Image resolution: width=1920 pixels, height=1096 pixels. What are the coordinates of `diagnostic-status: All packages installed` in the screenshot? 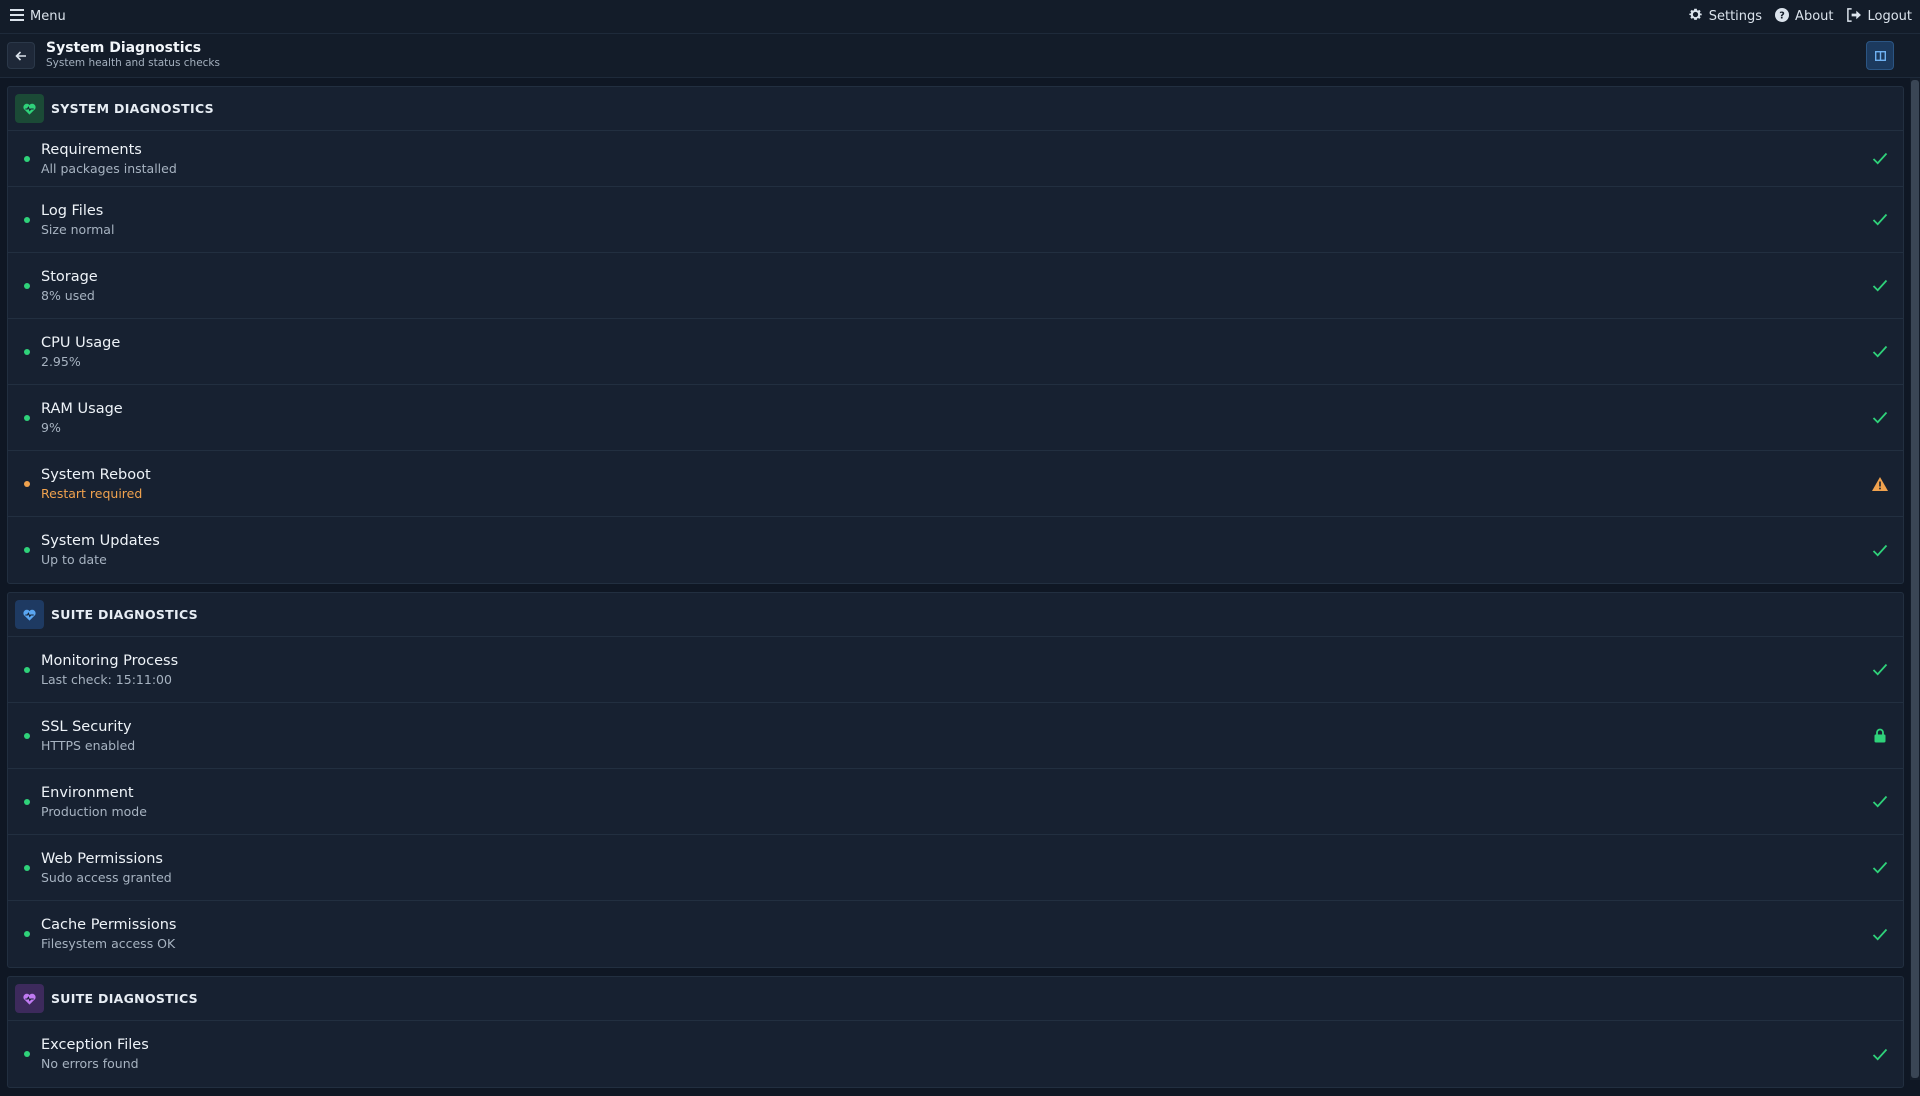 It's located at (109, 168).